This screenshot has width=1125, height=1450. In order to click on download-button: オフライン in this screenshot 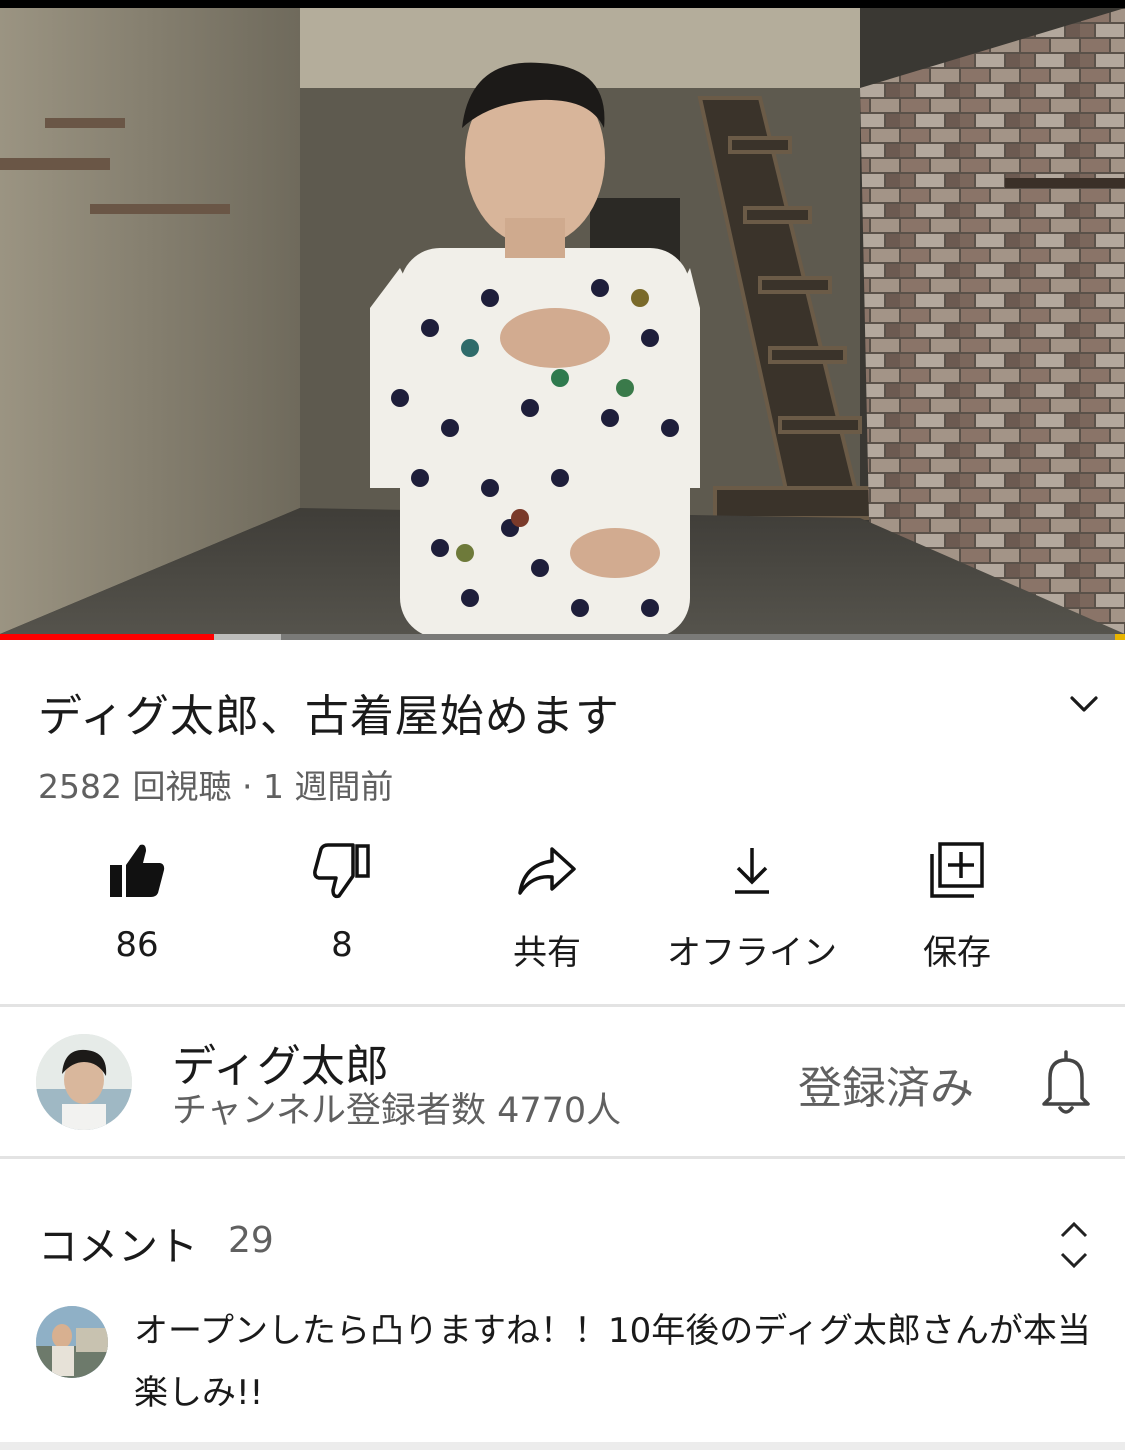, I will do `click(752, 904)`.